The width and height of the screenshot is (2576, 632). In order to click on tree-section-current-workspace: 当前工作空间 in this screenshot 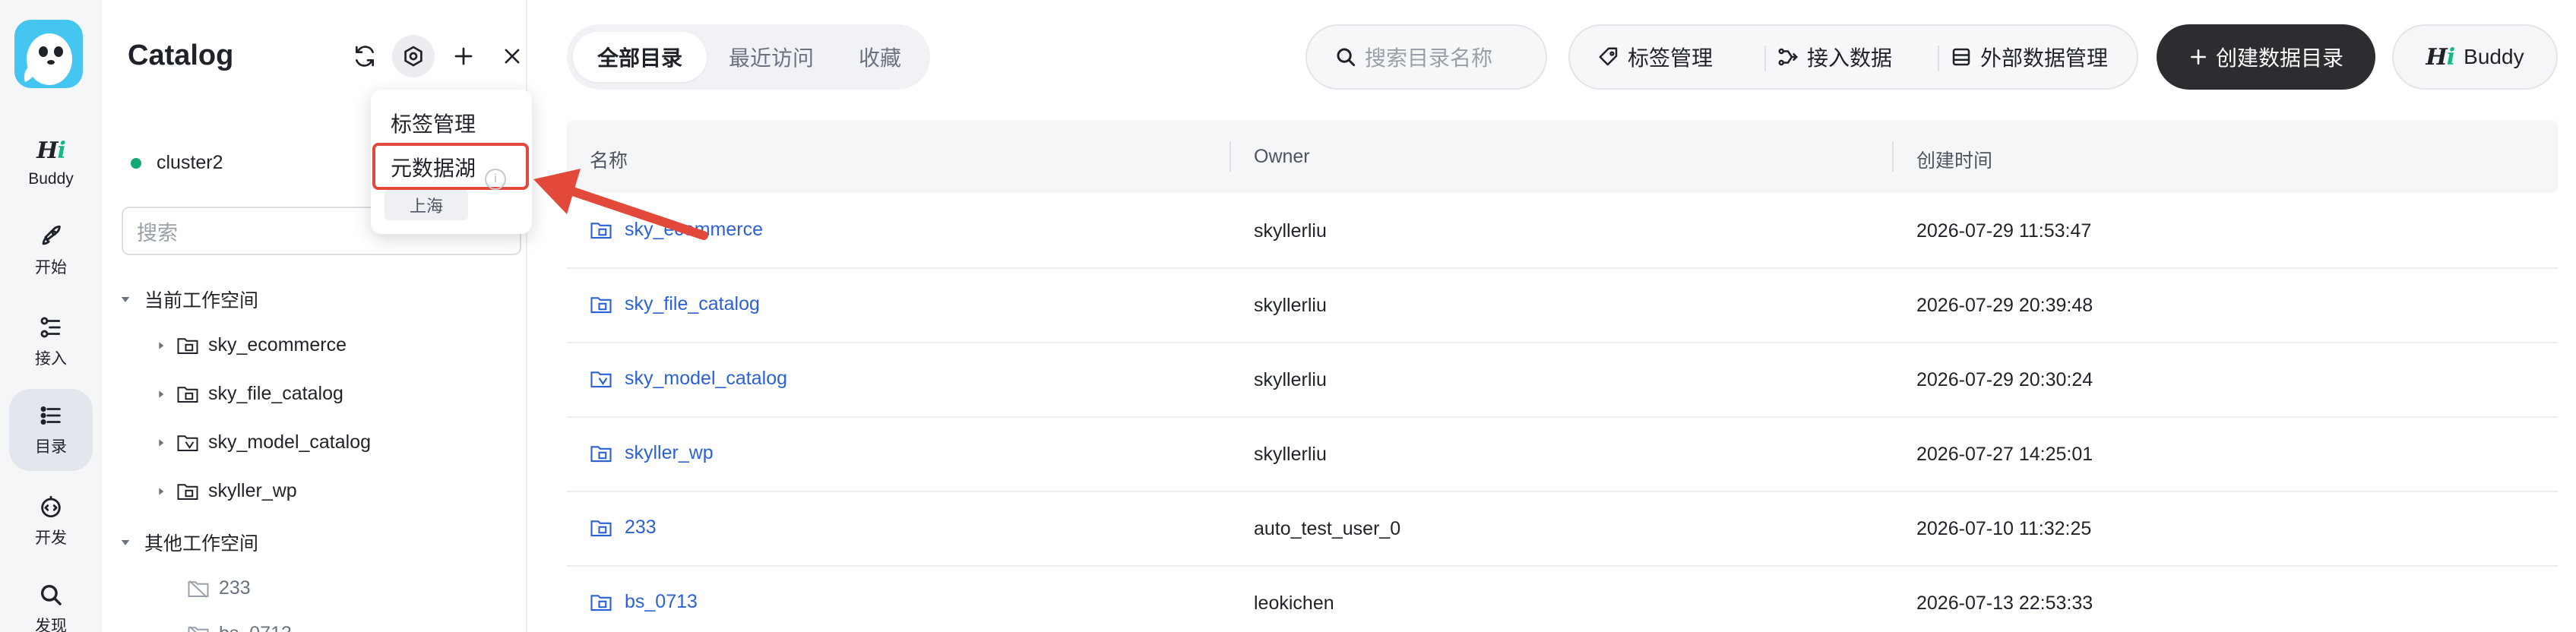, I will do `click(188, 299)`.